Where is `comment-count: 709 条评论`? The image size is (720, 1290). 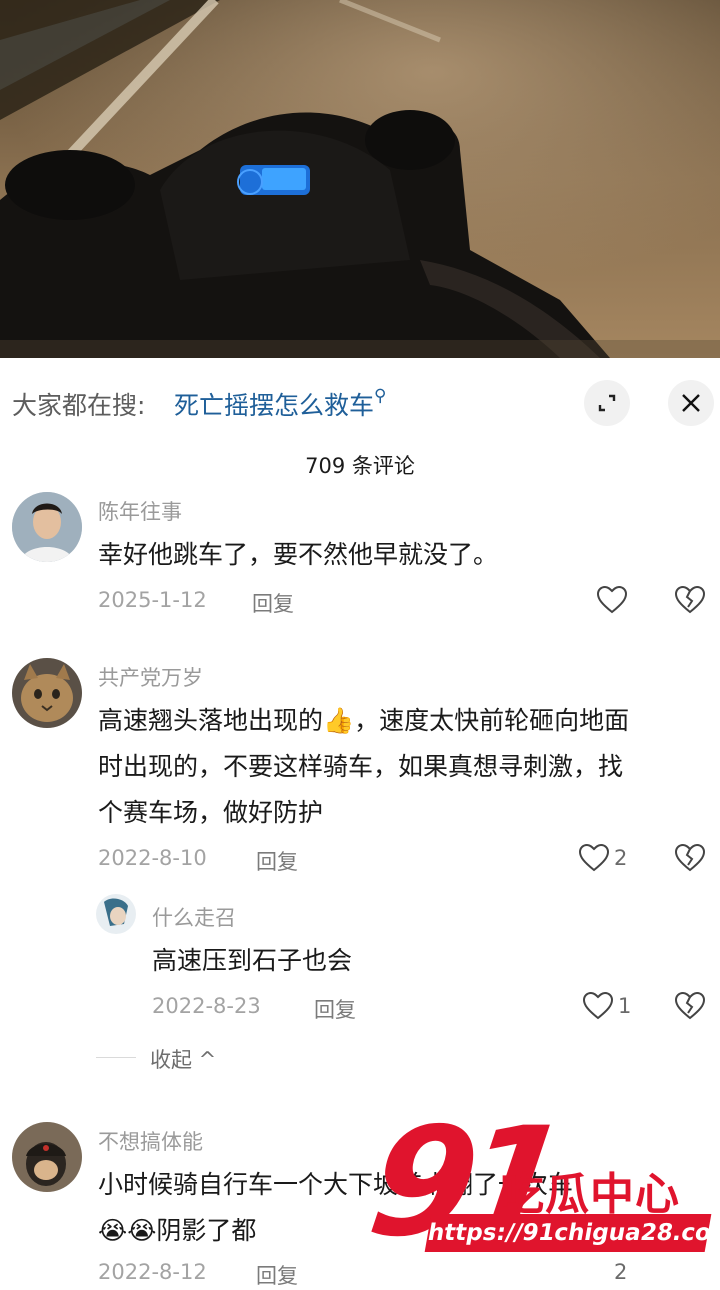 comment-count: 709 条评论 is located at coordinates (360, 466).